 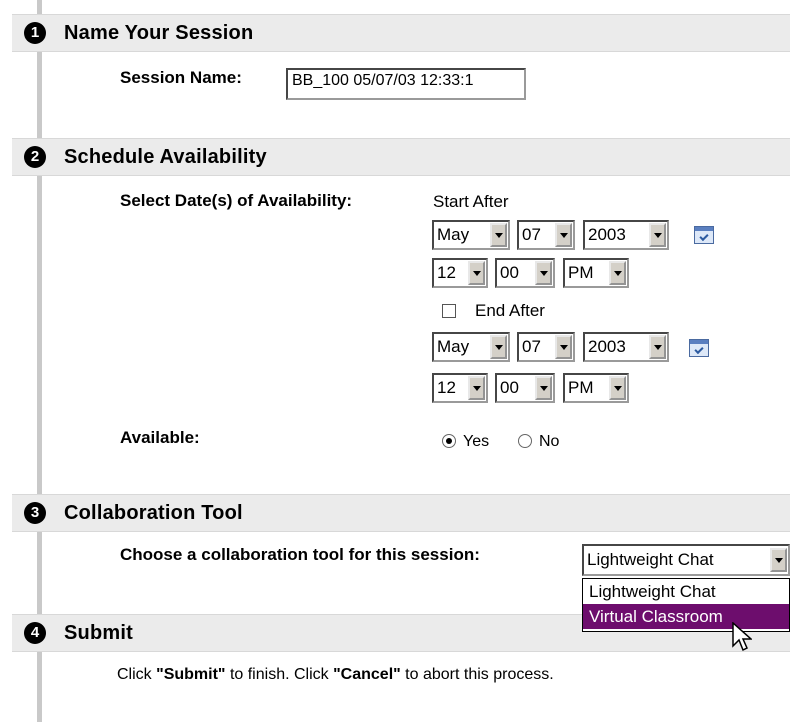 What do you see at coordinates (181, 77) in the screenshot?
I see `session-name-label: Session Name:` at bounding box center [181, 77].